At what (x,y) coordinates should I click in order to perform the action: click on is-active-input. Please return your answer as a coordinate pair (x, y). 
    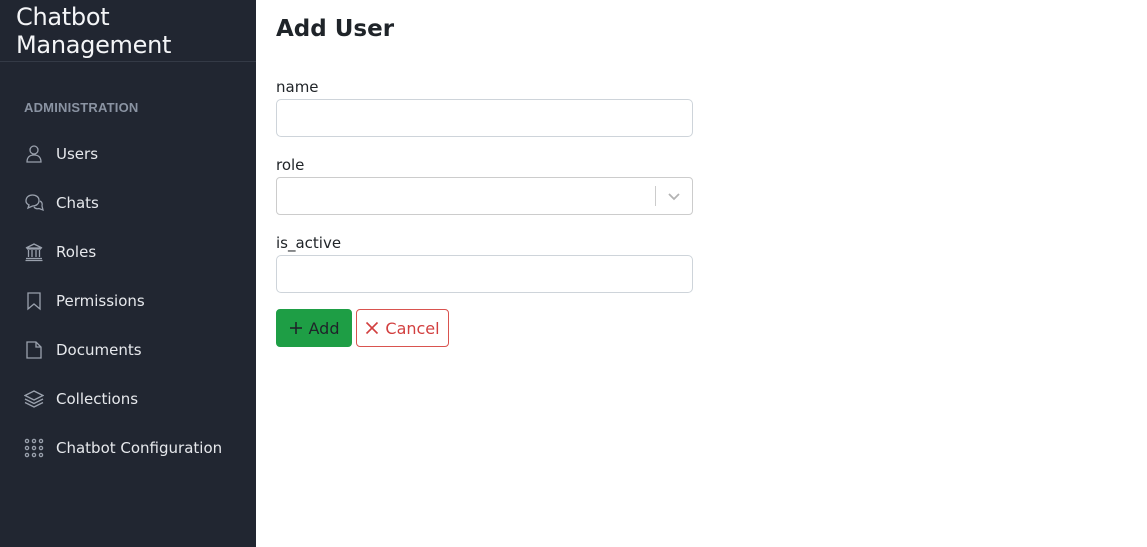
    Looking at the image, I should click on (484, 274).